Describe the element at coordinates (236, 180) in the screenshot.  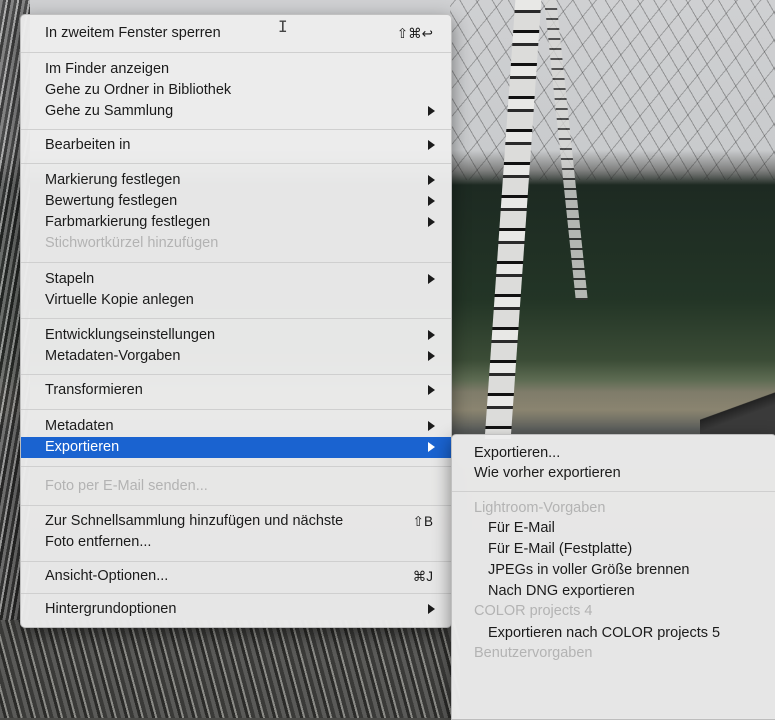
I see `menu-item-set-flag: Markierung festlegen` at that location.